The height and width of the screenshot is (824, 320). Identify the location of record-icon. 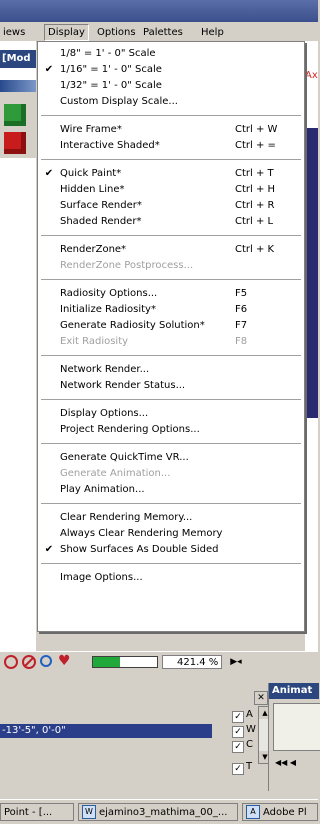
(11, 662).